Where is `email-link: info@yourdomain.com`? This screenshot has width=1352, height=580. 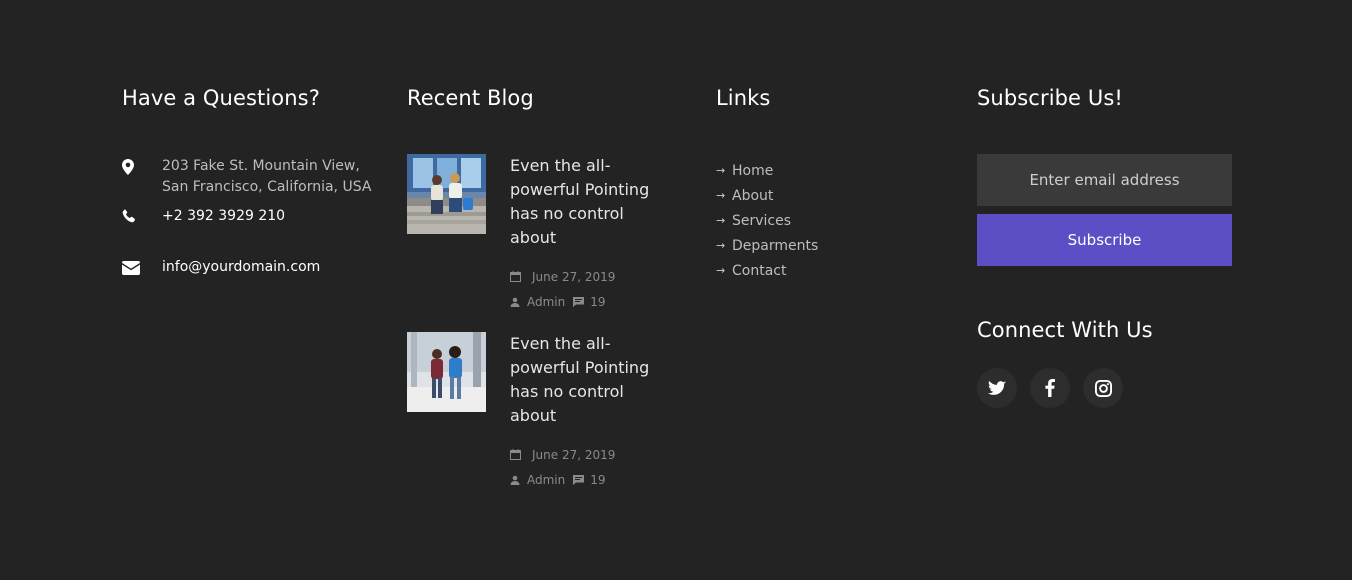
email-link: info@yourdomain.com is located at coordinates (241, 267).